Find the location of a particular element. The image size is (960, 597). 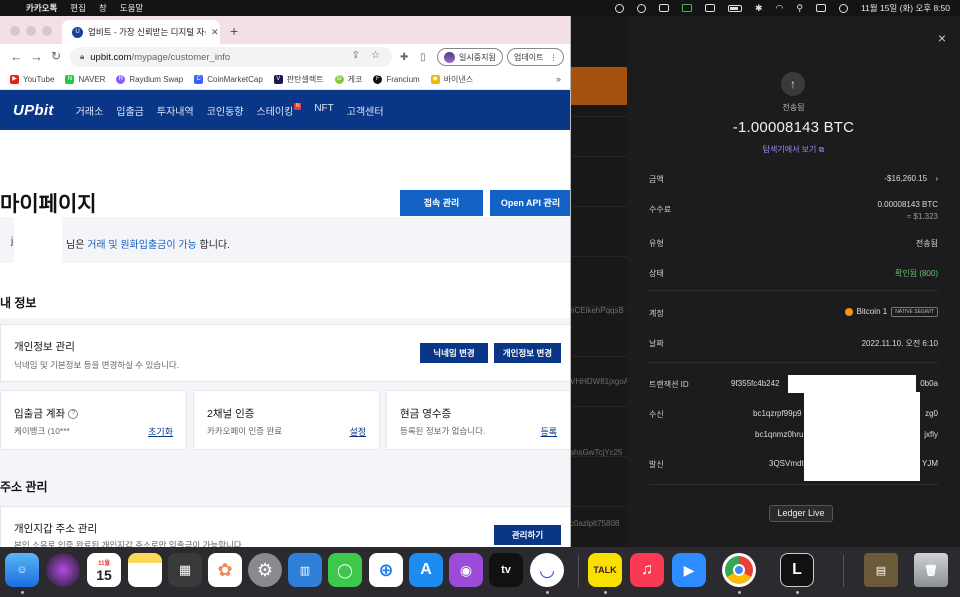

bluetooth-icon: ✱ is located at coordinates (759, 8).